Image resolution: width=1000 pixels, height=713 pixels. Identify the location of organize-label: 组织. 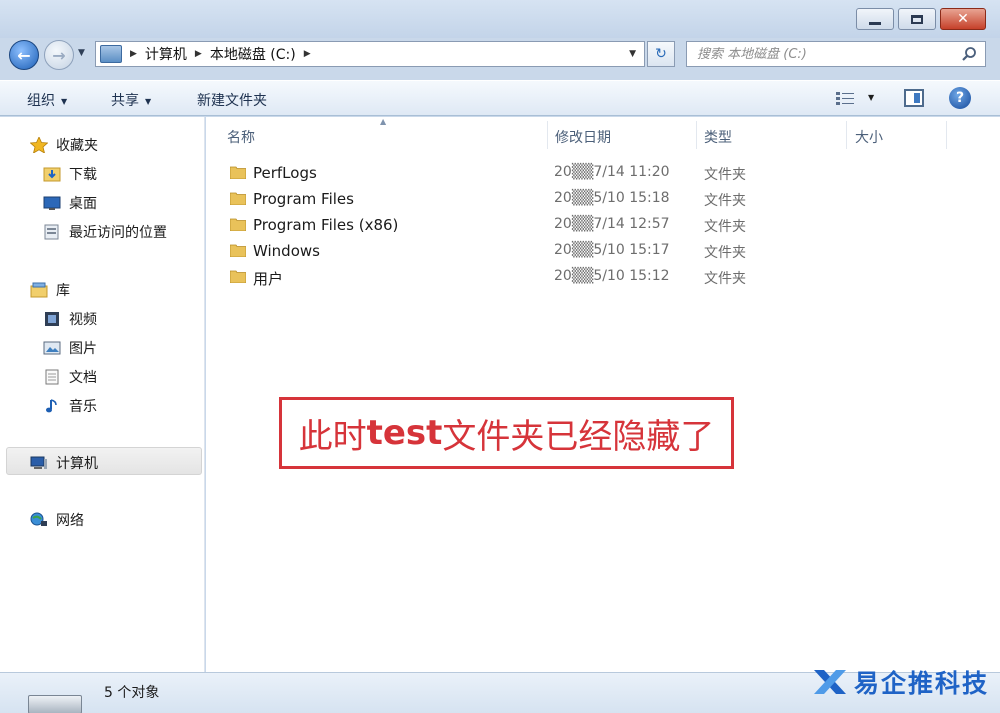
(41, 101).